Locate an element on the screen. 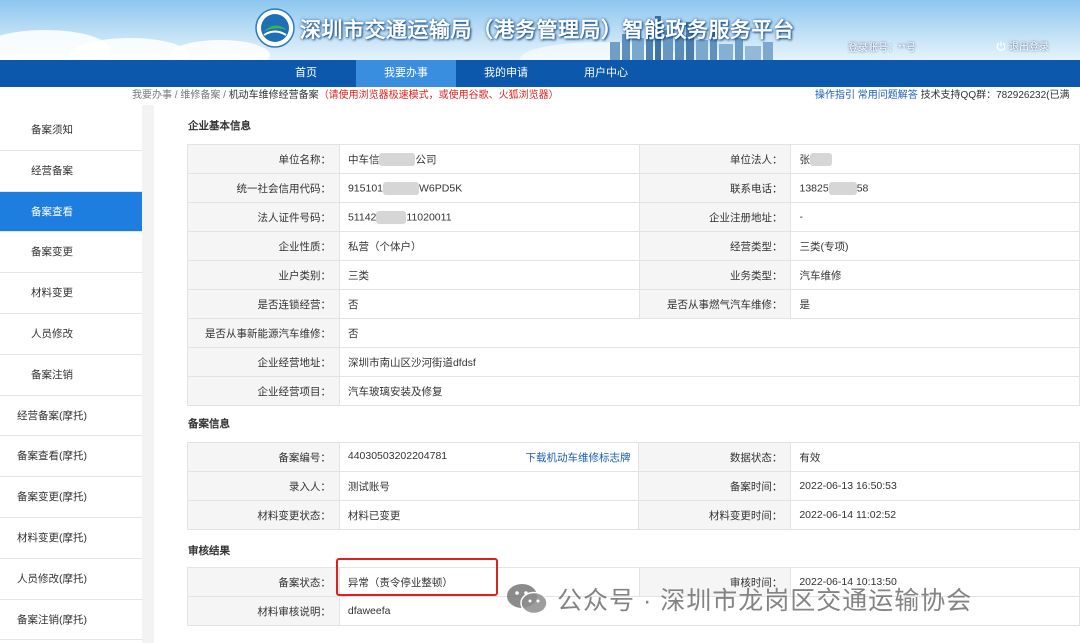 This screenshot has height=643, width=1080. table-row: 法人证件号码： 51142 11020011 企业注册地址： - is located at coordinates (633, 217).